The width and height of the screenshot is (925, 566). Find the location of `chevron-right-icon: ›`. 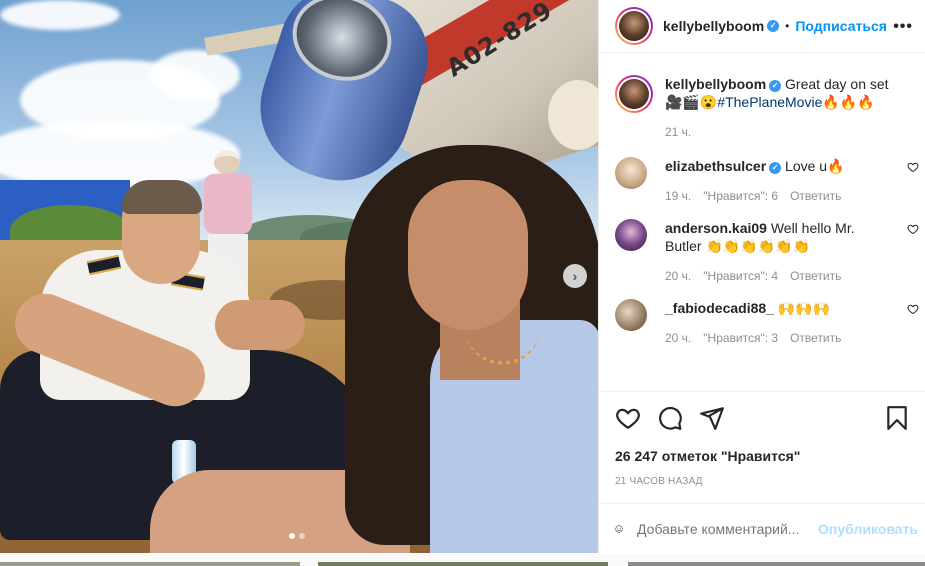

chevron-right-icon: › is located at coordinates (575, 276).